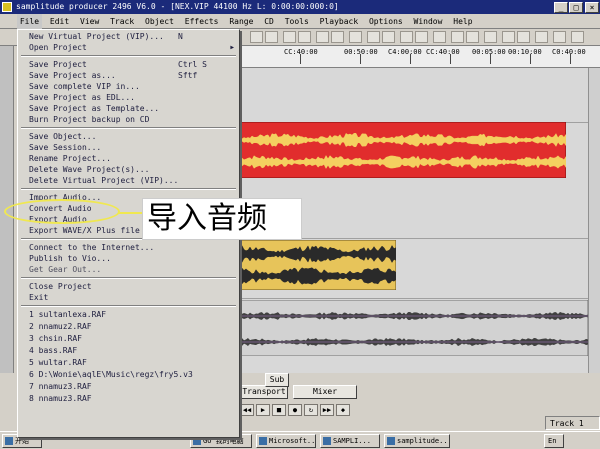 The height and width of the screenshot is (449, 600). What do you see at coordinates (554, 441) in the screenshot?
I see `language-indicator: En` at bounding box center [554, 441].